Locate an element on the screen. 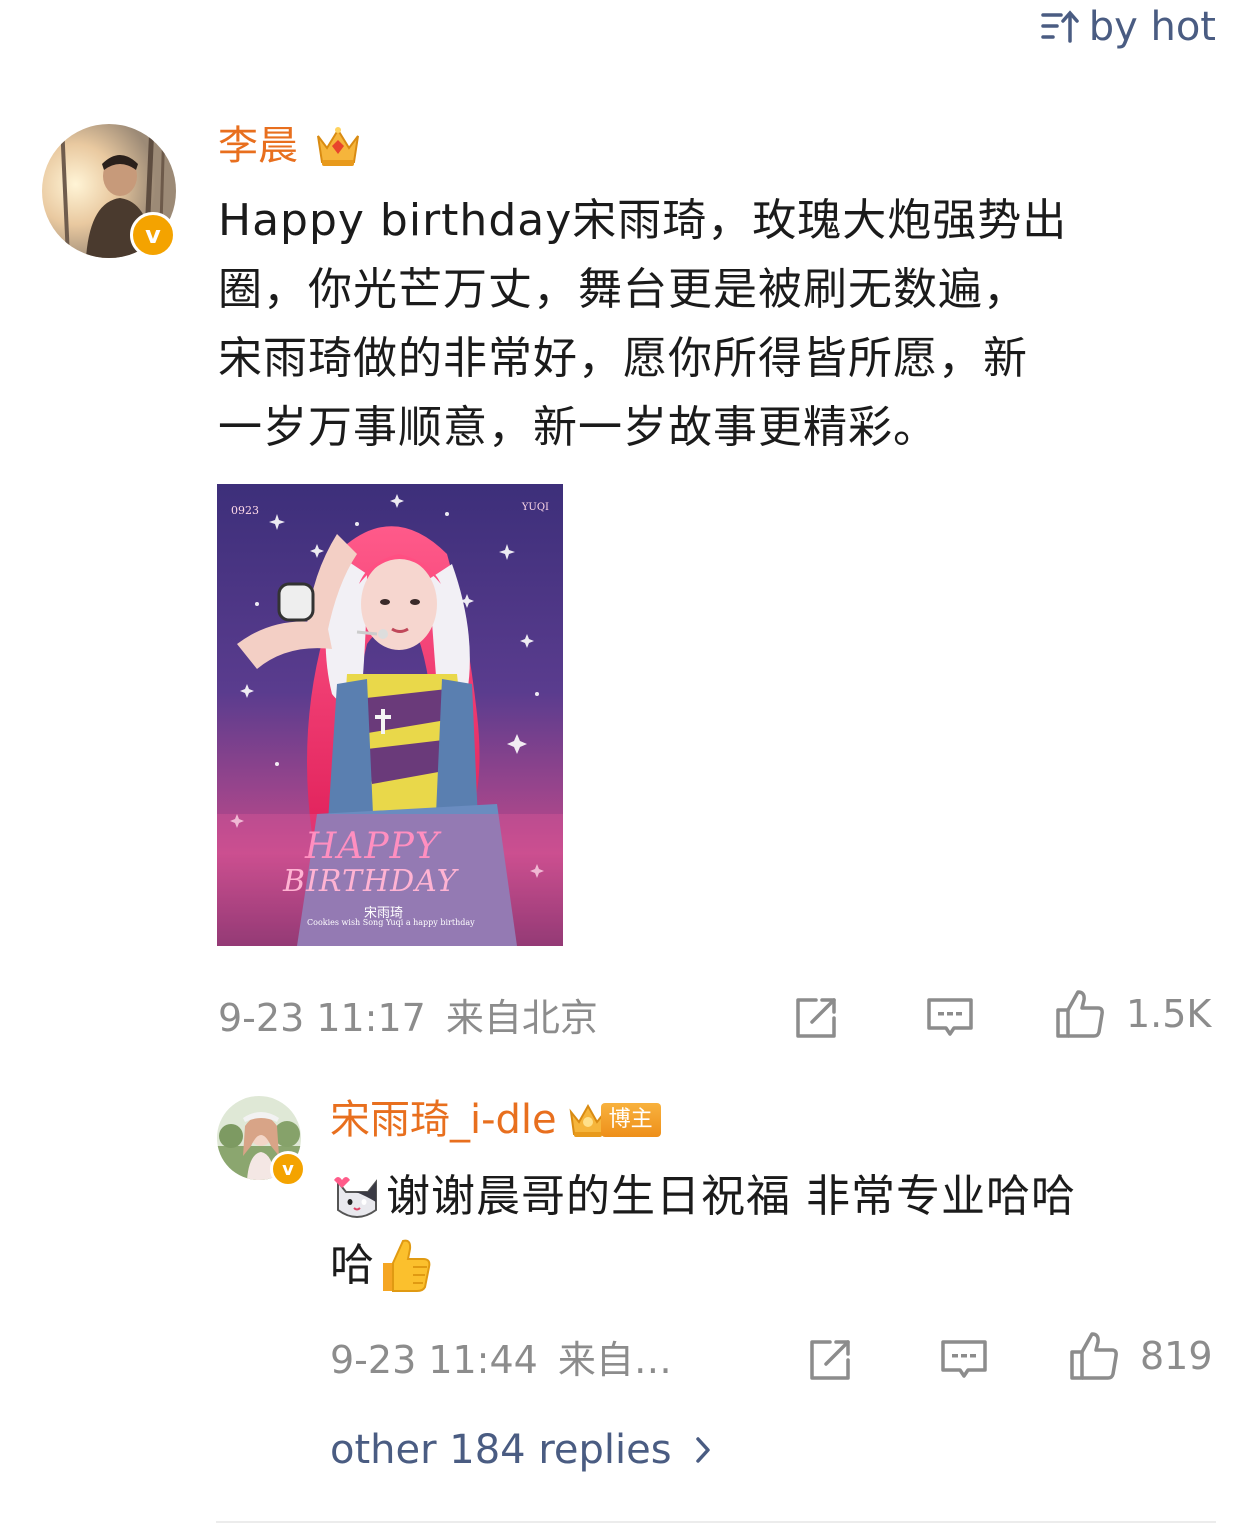 This screenshot has width=1260, height=1524. more-replies-label: other 184 replies is located at coordinates (501, 1450).